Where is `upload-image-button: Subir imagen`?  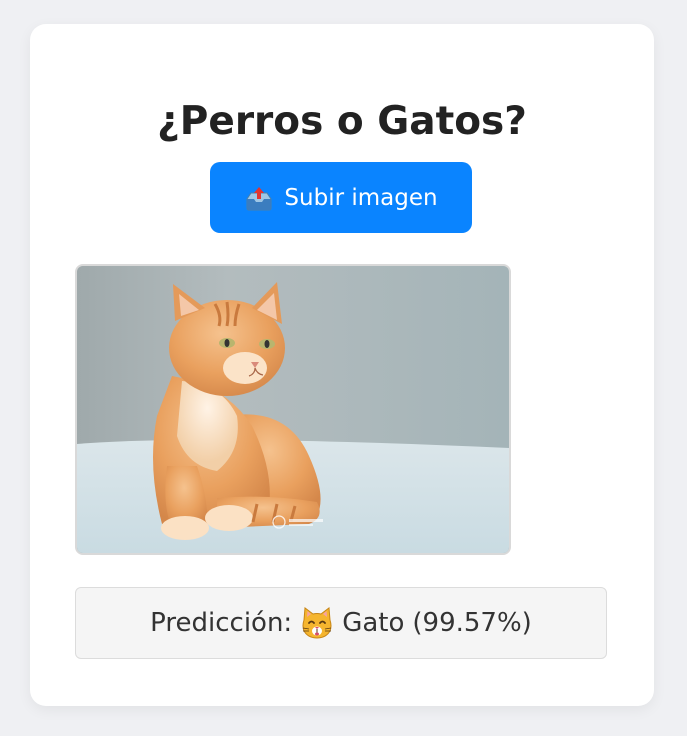 upload-image-button: Subir imagen is located at coordinates (341, 197).